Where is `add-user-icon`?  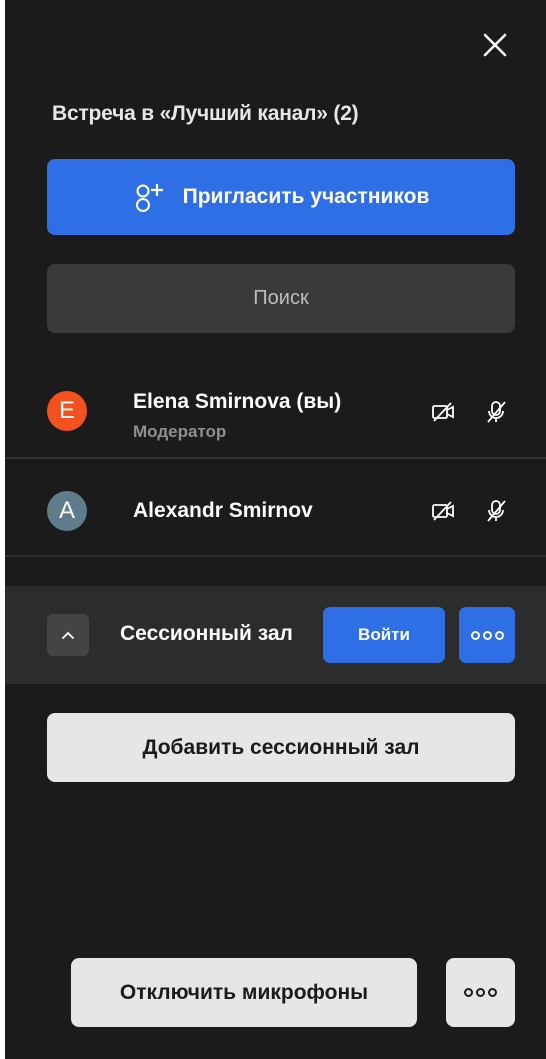 add-user-icon is located at coordinates (149, 198).